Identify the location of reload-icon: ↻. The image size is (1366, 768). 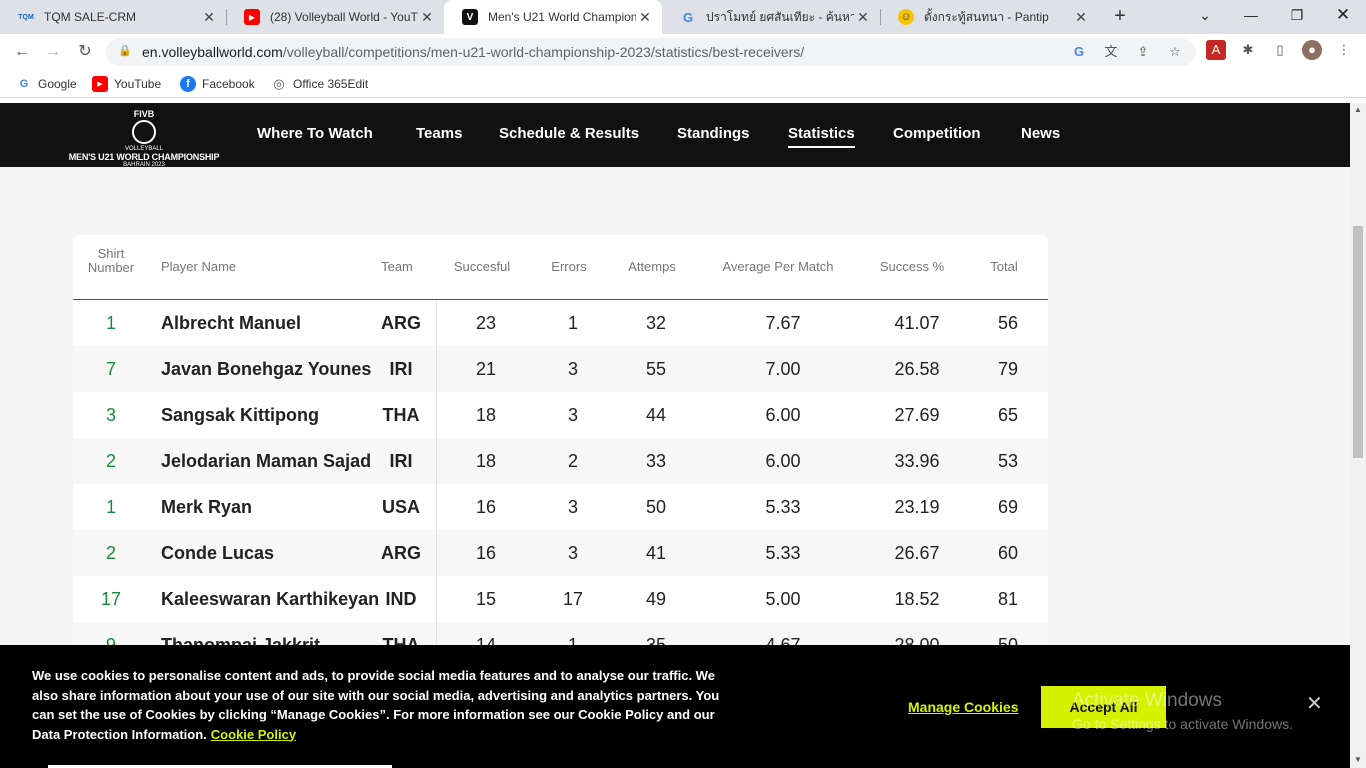
(85, 52).